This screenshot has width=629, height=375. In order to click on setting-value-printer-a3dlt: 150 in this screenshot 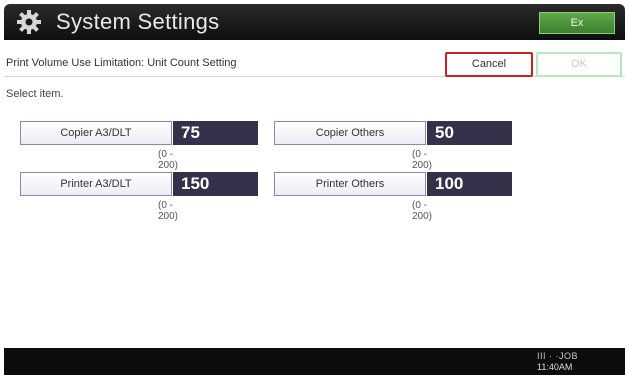, I will do `click(215, 184)`.